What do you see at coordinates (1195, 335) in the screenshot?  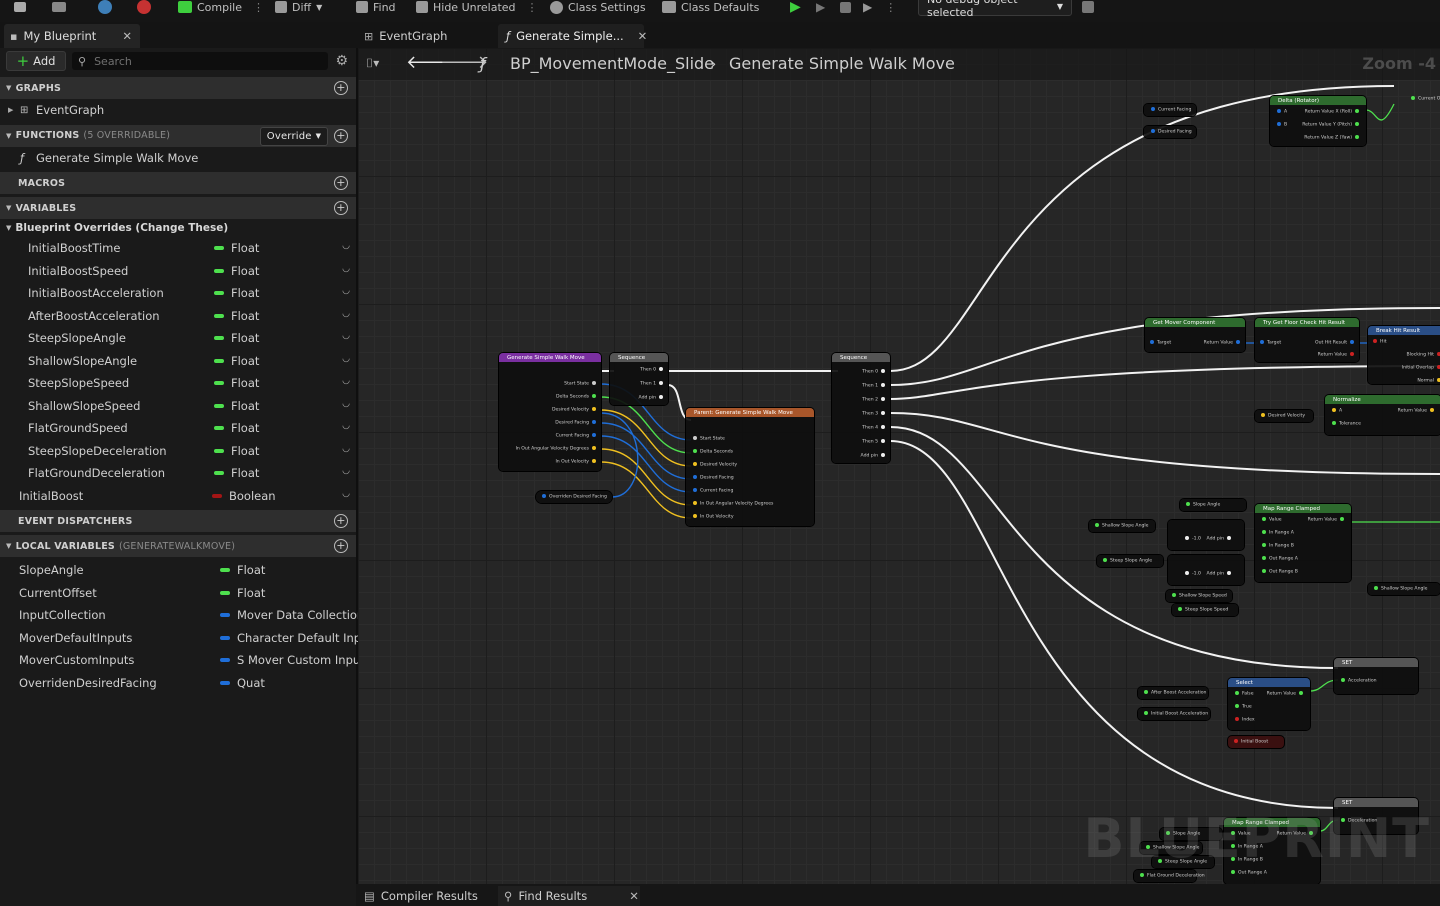 I see `get-mover-component-node: Get Mover Component Target Return Value` at bounding box center [1195, 335].